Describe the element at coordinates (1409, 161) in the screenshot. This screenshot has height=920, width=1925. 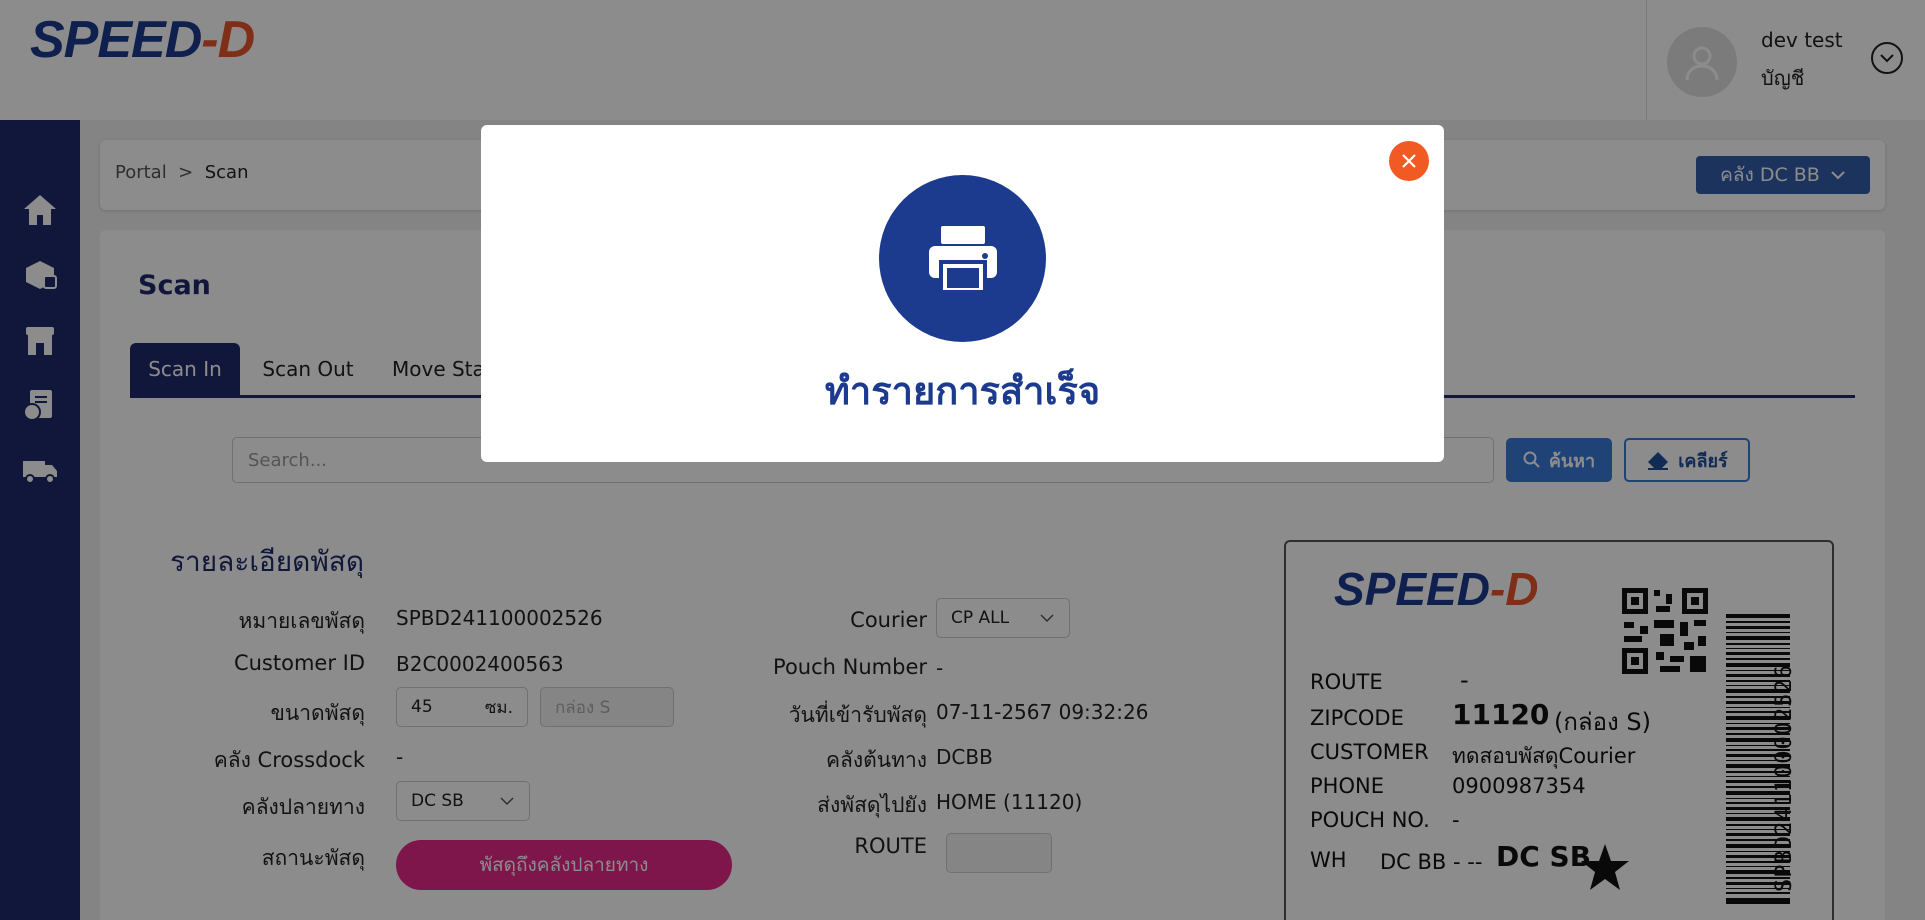
I see `close-icon` at that location.